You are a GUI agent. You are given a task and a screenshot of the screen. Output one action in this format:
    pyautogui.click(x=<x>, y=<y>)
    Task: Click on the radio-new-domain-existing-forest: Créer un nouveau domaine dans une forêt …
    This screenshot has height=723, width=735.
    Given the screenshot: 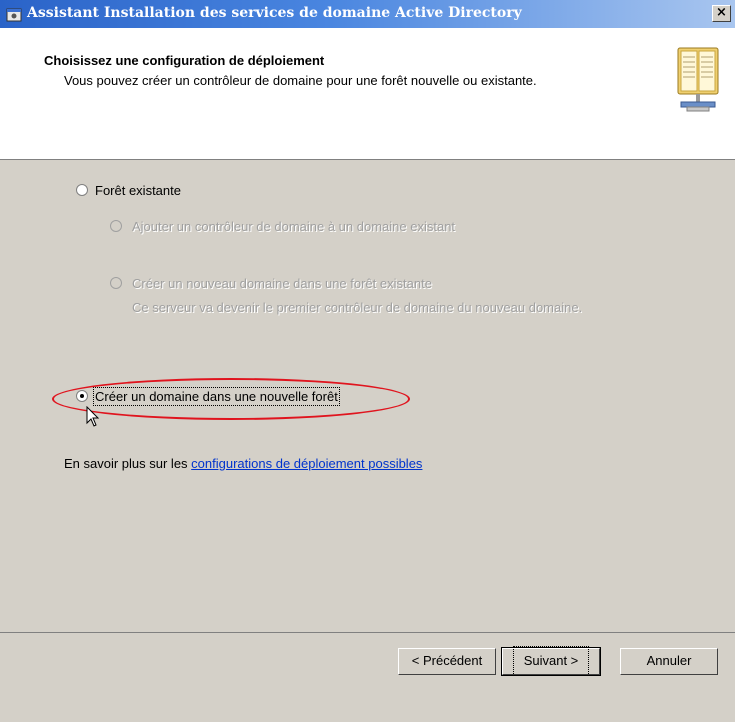 What is the action you would take?
    pyautogui.click(x=390, y=296)
    